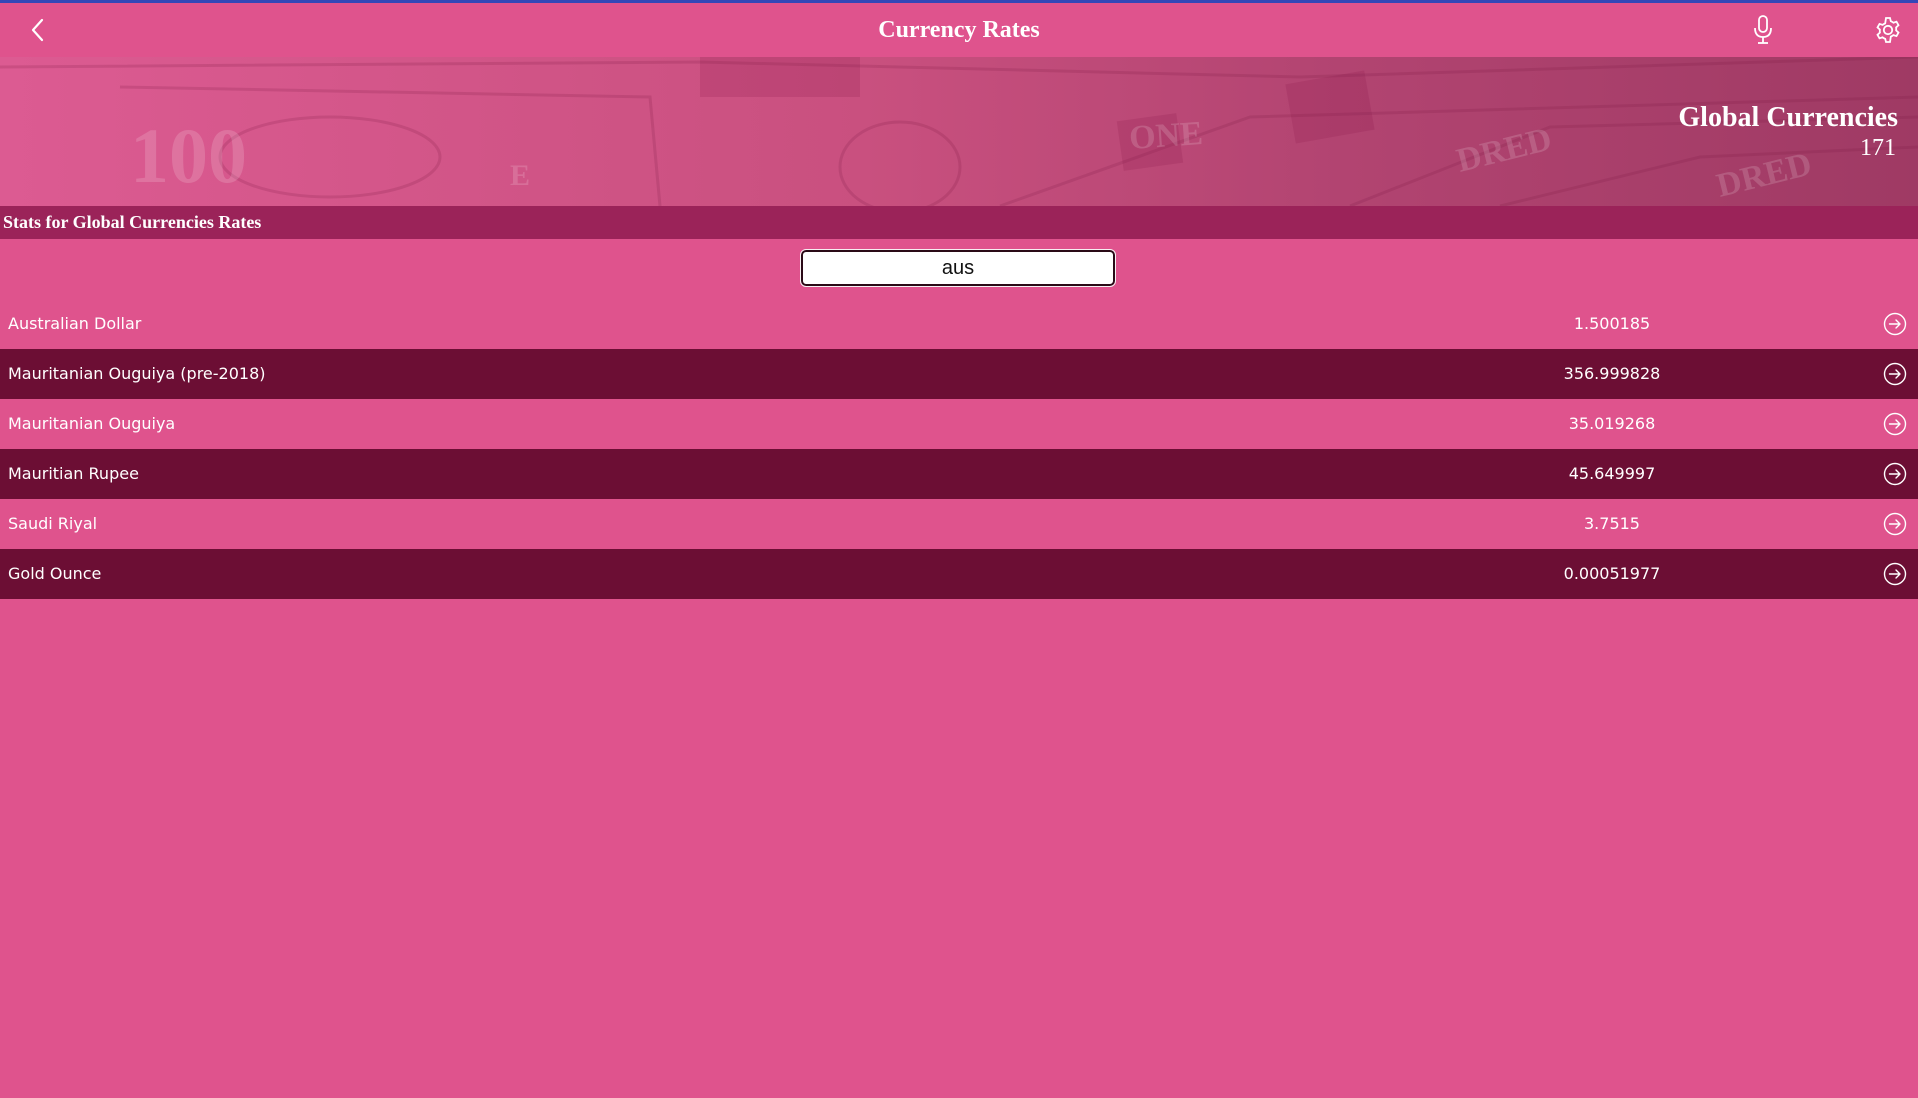 This screenshot has width=1918, height=1098. What do you see at coordinates (959, 574) in the screenshot?
I see `list-item: Gold Ounce 0.00051977` at bounding box center [959, 574].